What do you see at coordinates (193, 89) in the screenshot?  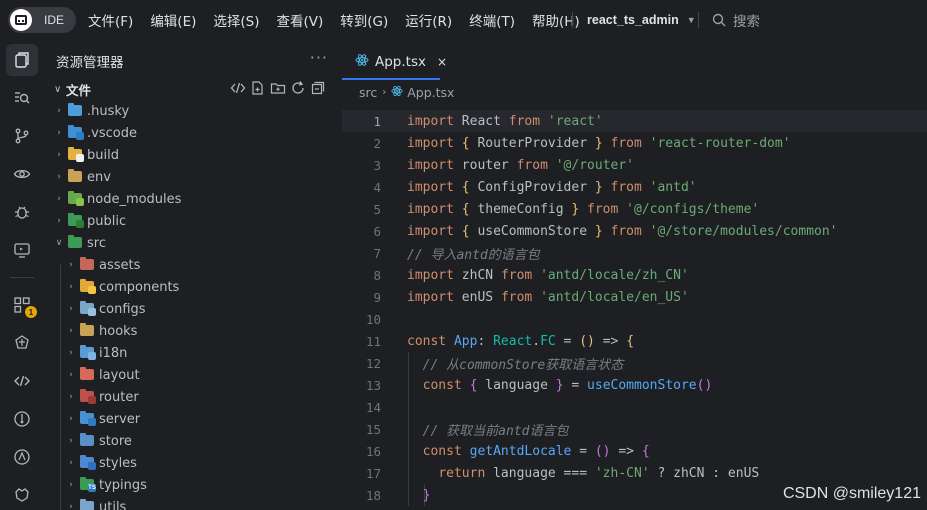 I see `files-section-header: ∨ 文件` at bounding box center [193, 89].